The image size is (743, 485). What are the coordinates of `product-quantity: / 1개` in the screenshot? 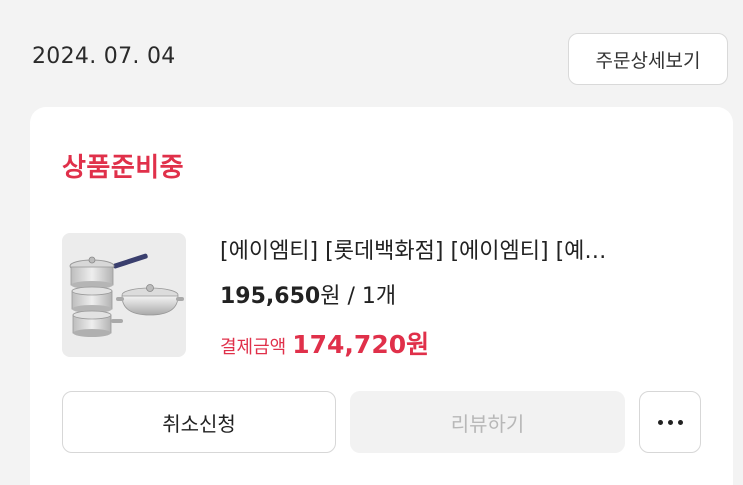 It's located at (368, 296).